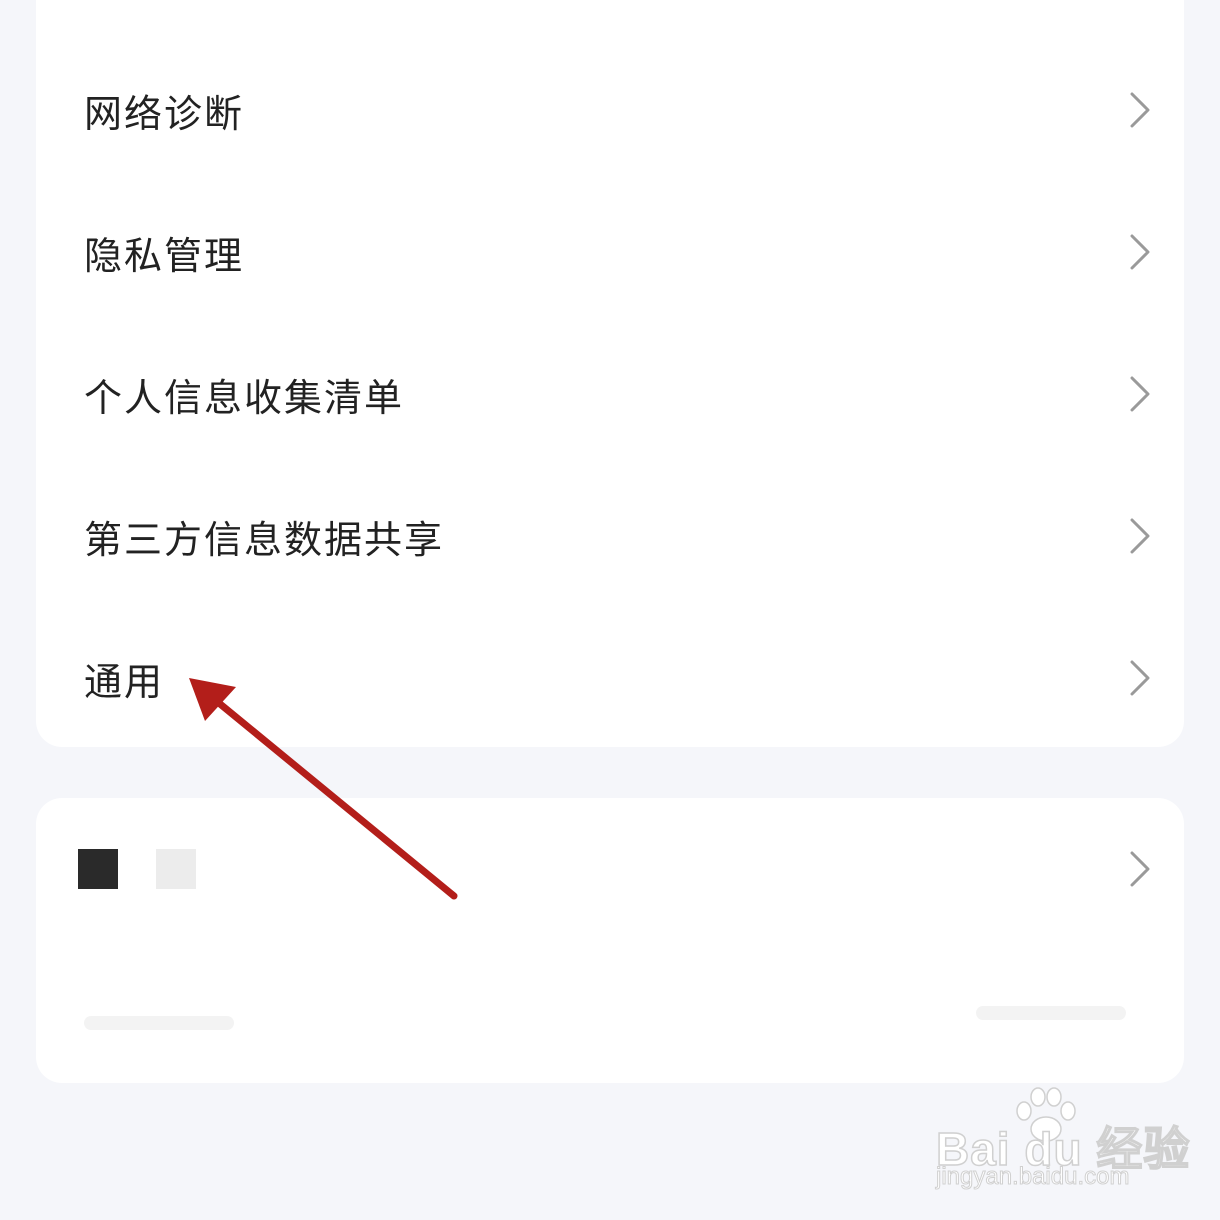  I want to click on settings-item-label: 通用, so click(124, 681).